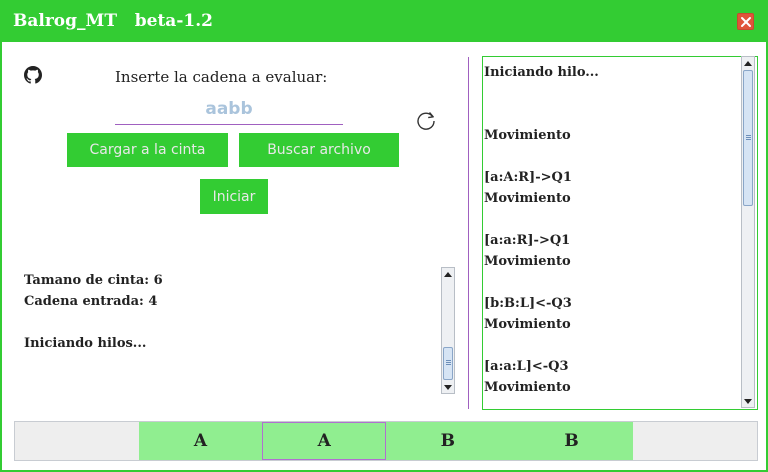 The height and width of the screenshot is (472, 768). What do you see at coordinates (528, 303) in the screenshot?
I see `transition-log-line: [b:B:L]<-Q3` at bounding box center [528, 303].